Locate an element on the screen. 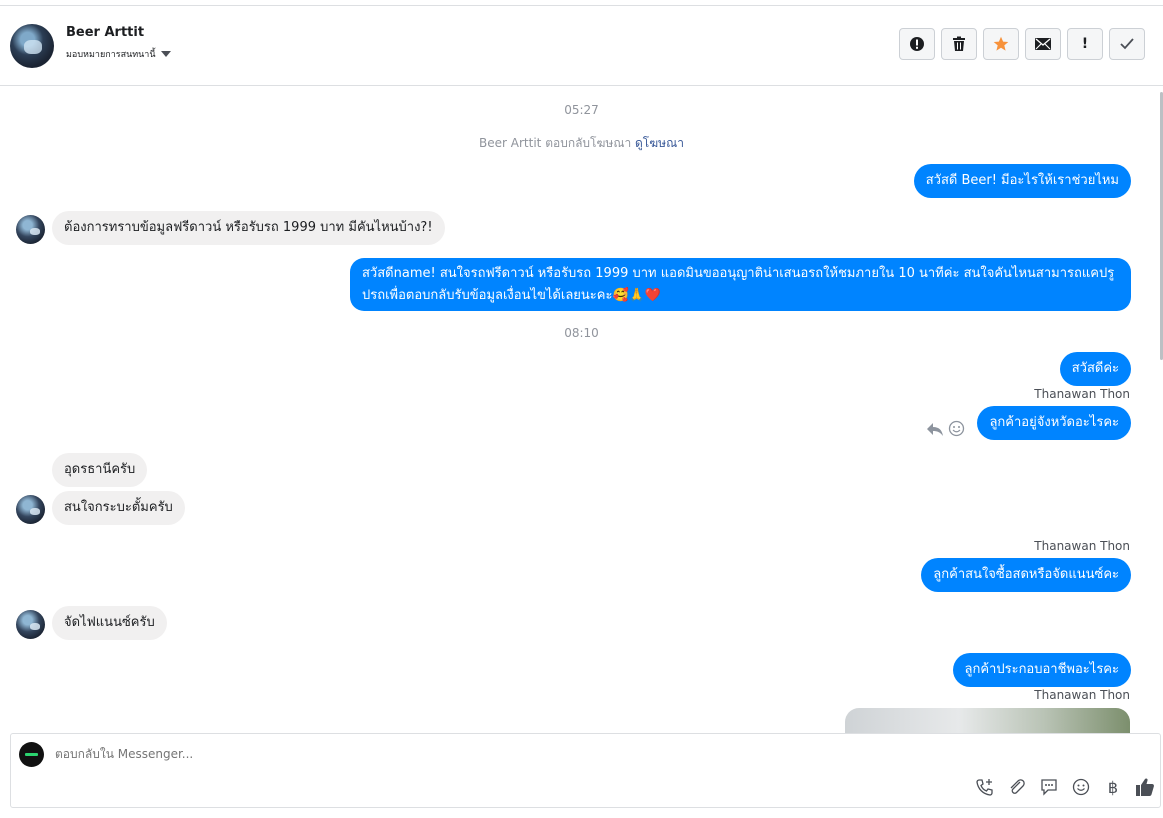 The width and height of the screenshot is (1163, 818). reply-input is located at coordinates (405, 754).